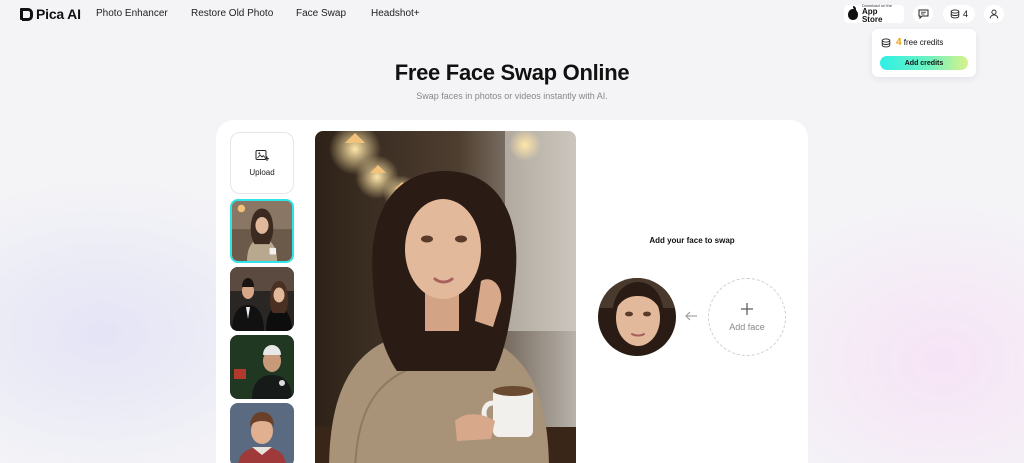 The height and width of the screenshot is (463, 1024). I want to click on upload-button: Upload, so click(262, 163).